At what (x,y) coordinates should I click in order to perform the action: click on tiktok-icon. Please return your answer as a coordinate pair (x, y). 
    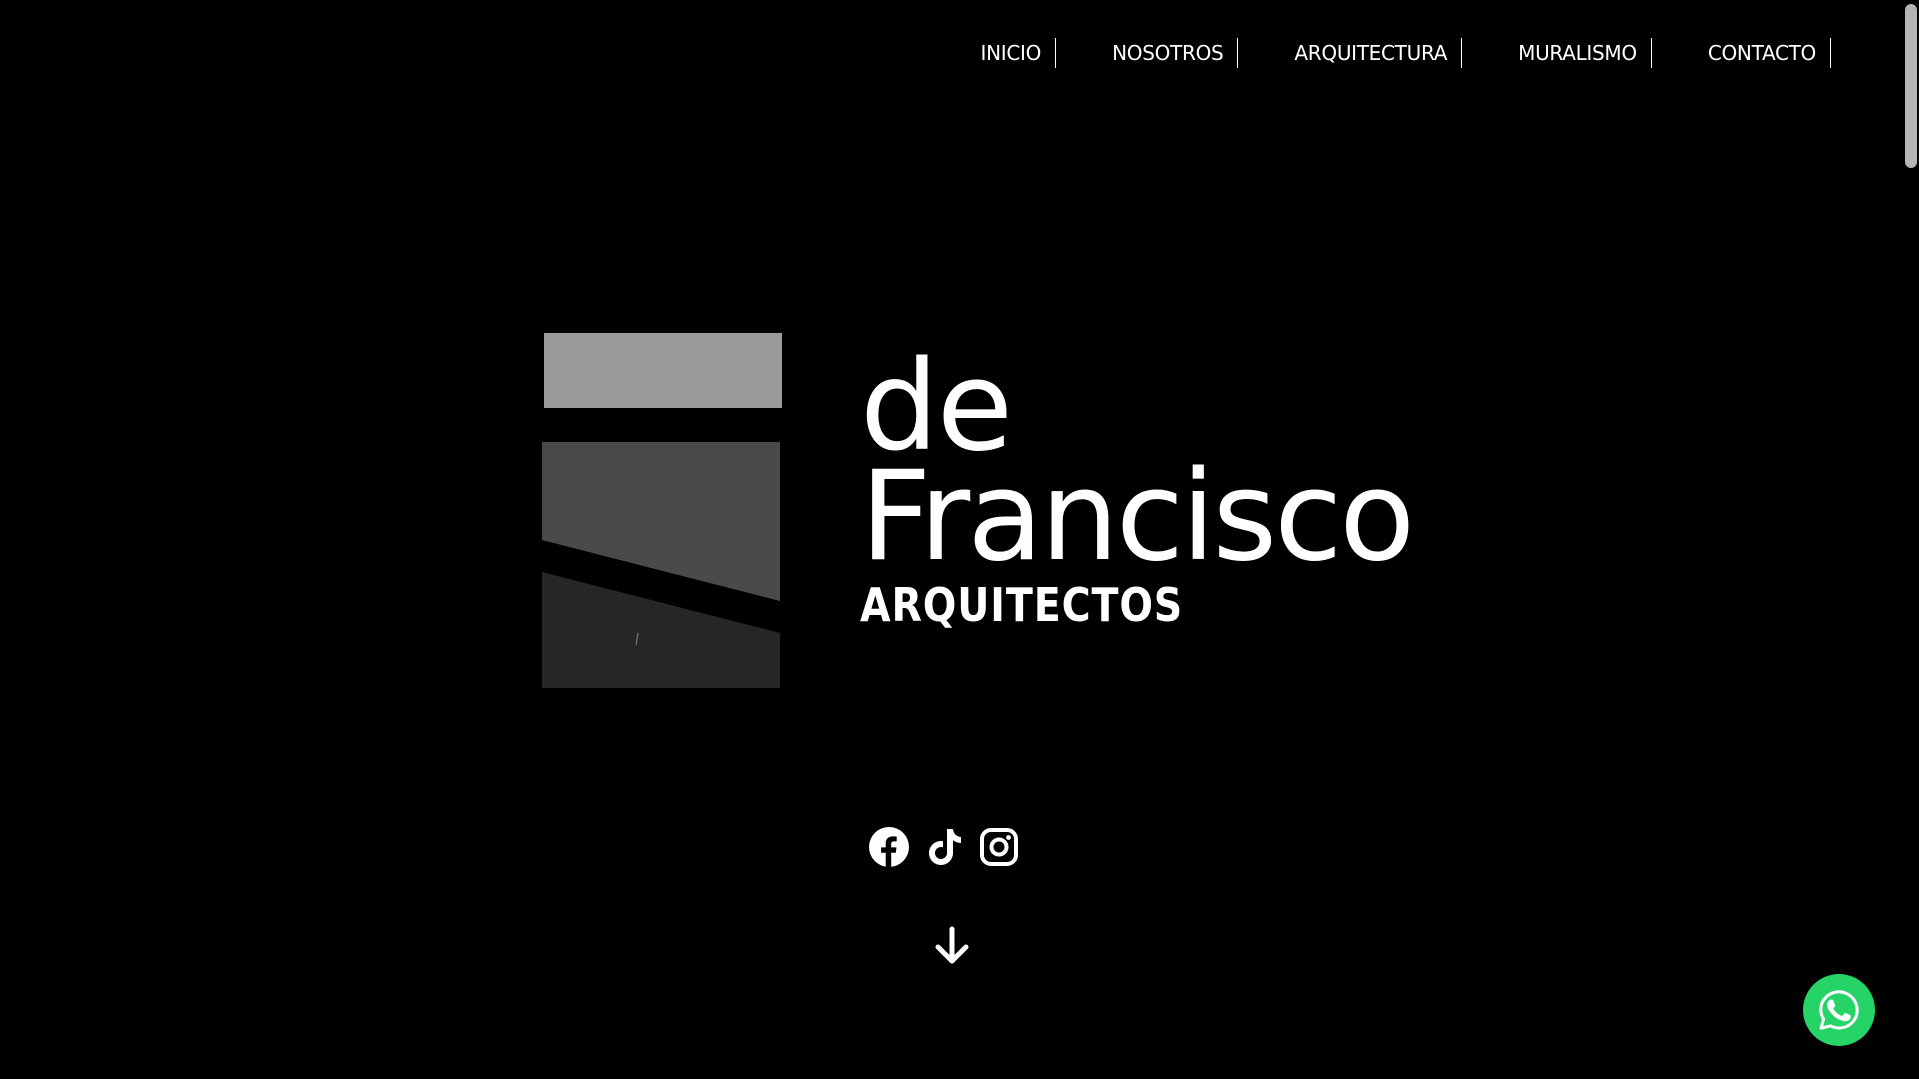
    Looking at the image, I should click on (944, 847).